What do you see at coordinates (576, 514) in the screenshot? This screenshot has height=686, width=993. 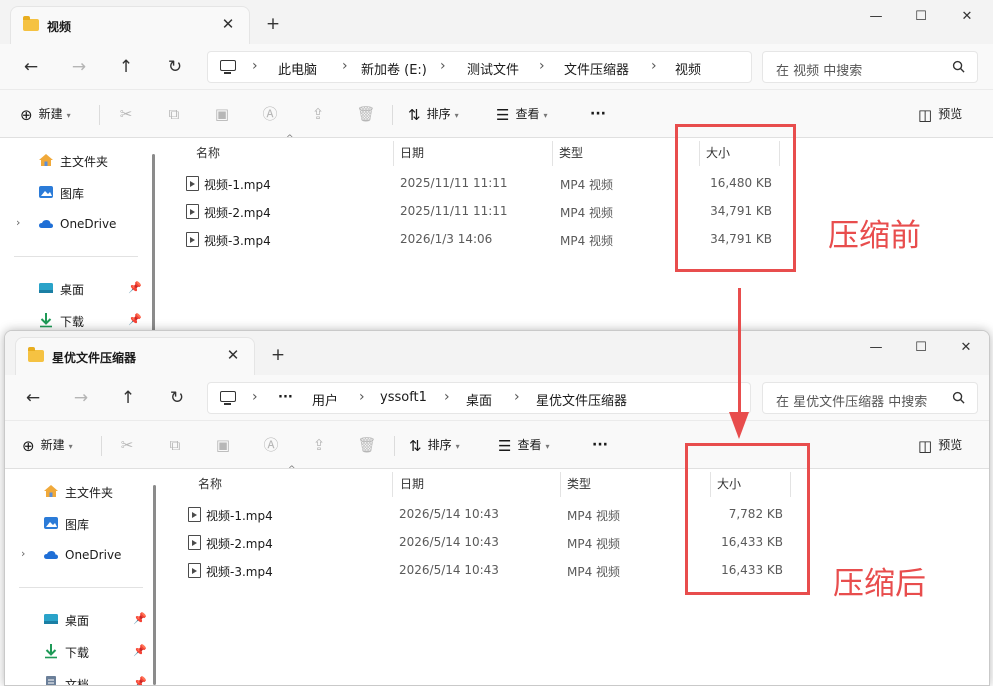 I see `file-row: 视频-1.mp4 2026/5/14 10:43 MP4 视频 7,782 KB` at bounding box center [576, 514].